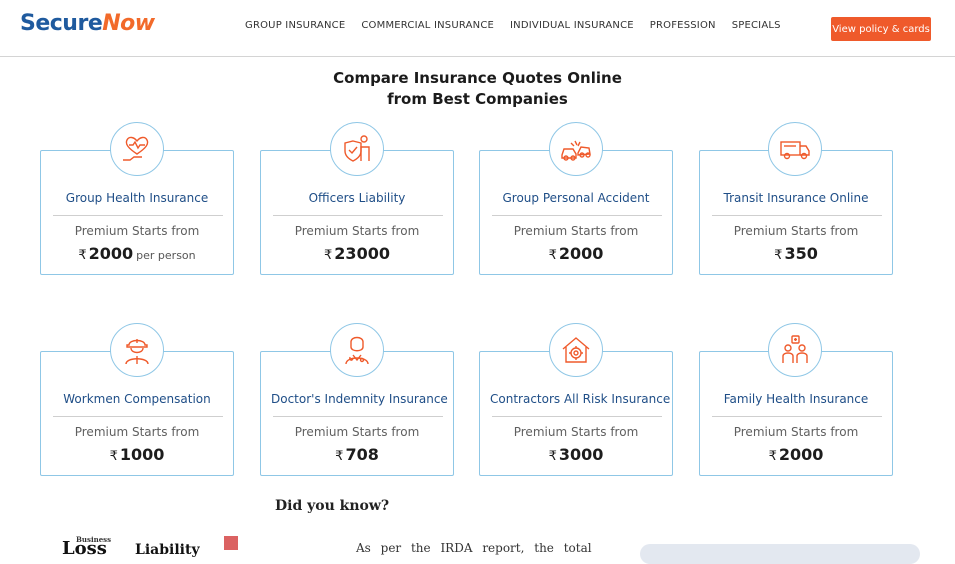 Image resolution: width=955 pixels, height=564 pixels. What do you see at coordinates (84, 548) in the screenshot?
I see `snippet-loss: Loss` at bounding box center [84, 548].